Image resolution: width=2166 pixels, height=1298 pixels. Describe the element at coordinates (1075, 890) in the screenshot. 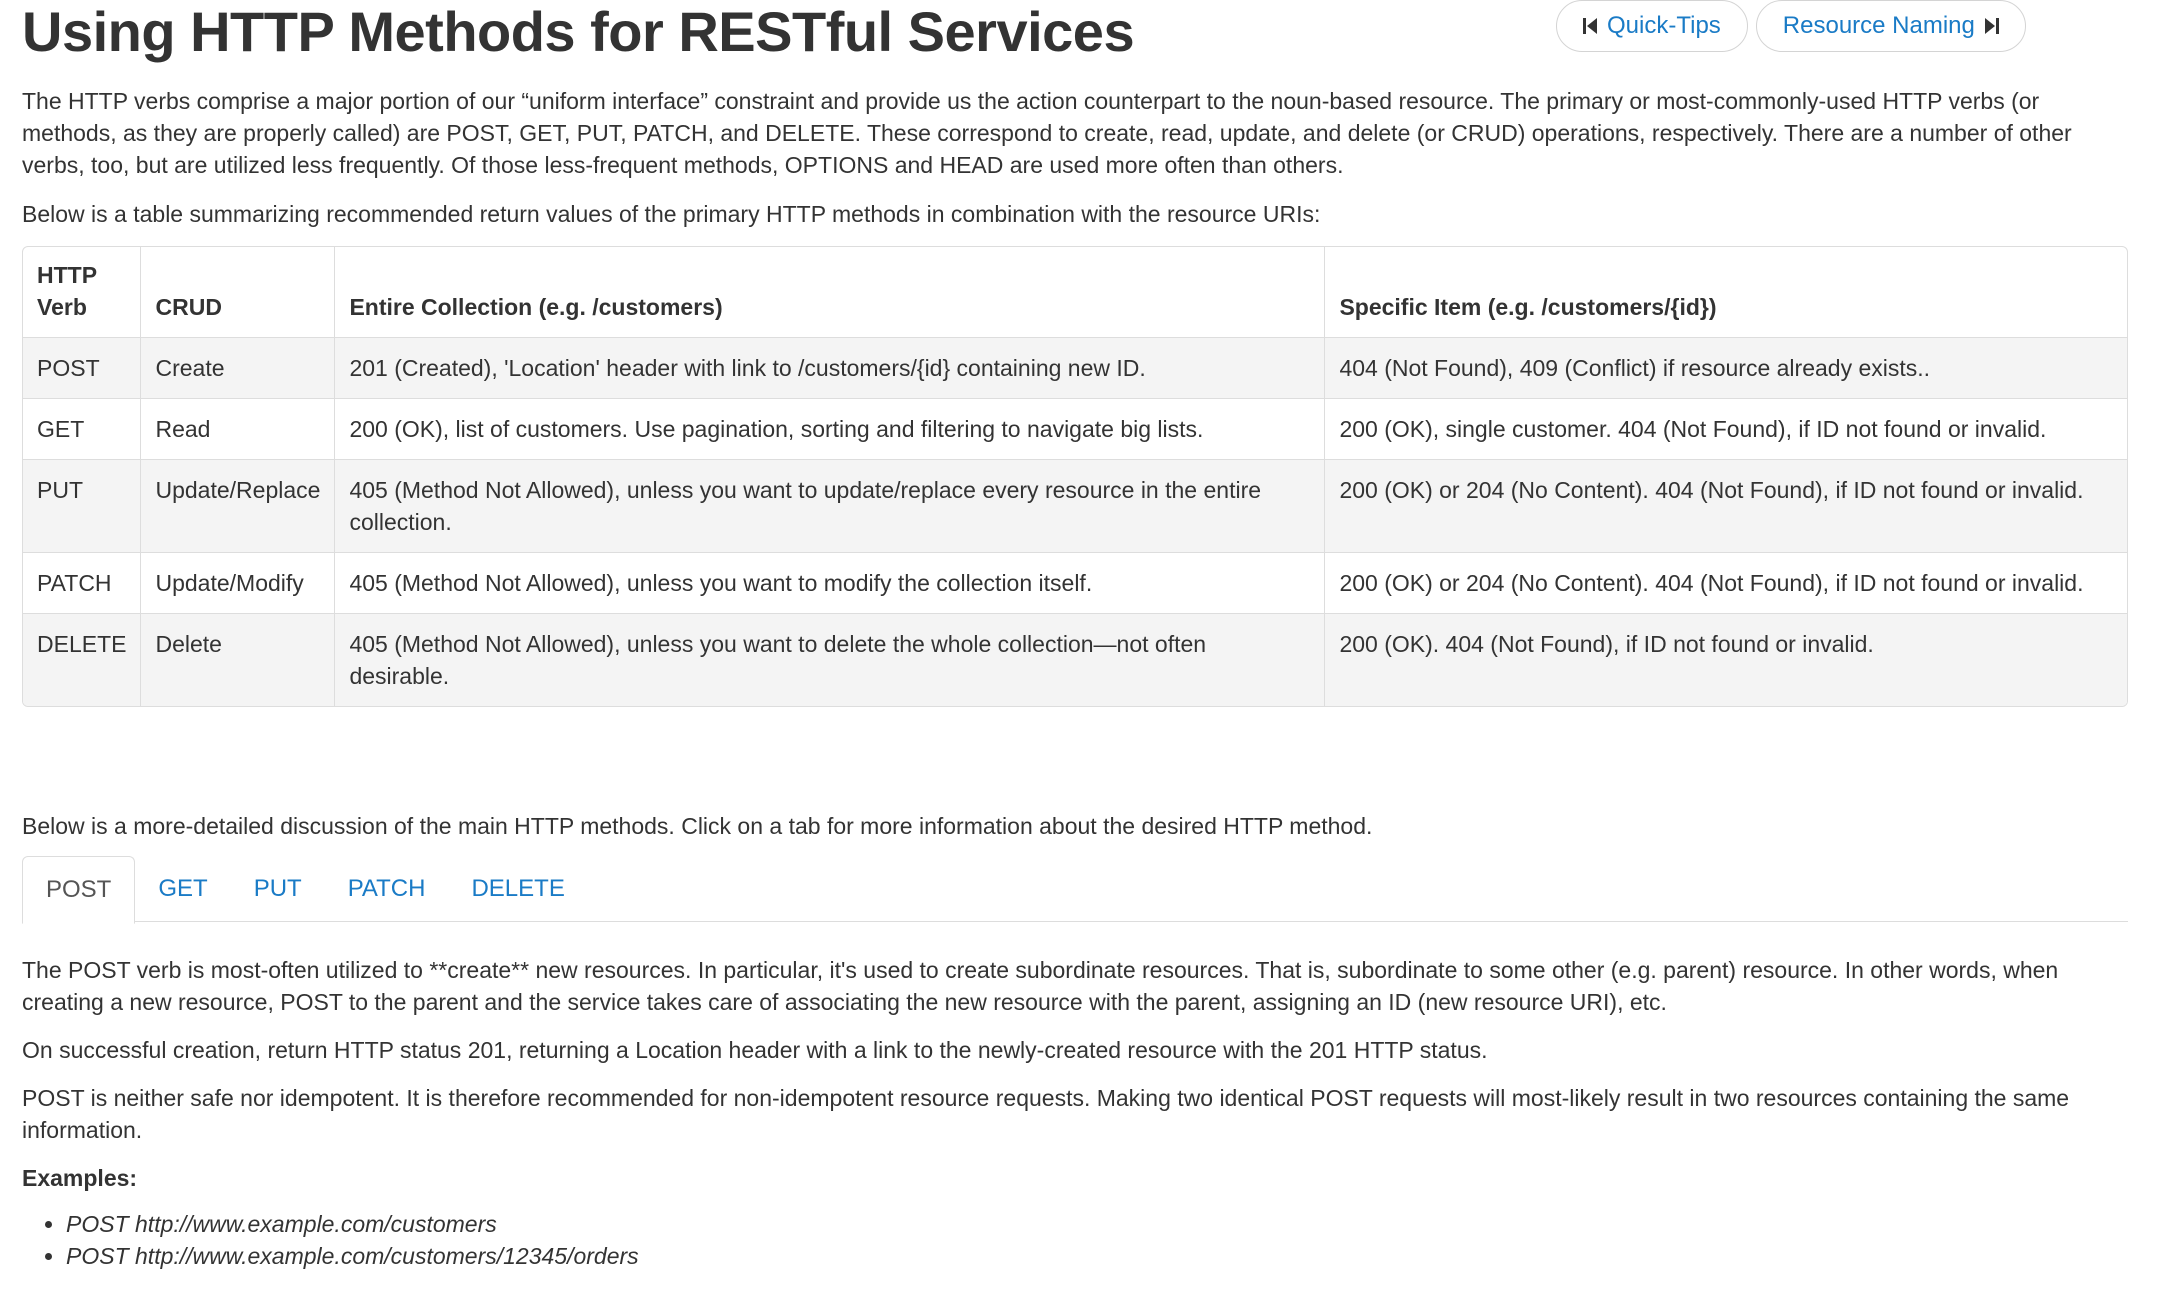

I see `method-tabs: POST GET PUT PATCH DELETE` at that location.